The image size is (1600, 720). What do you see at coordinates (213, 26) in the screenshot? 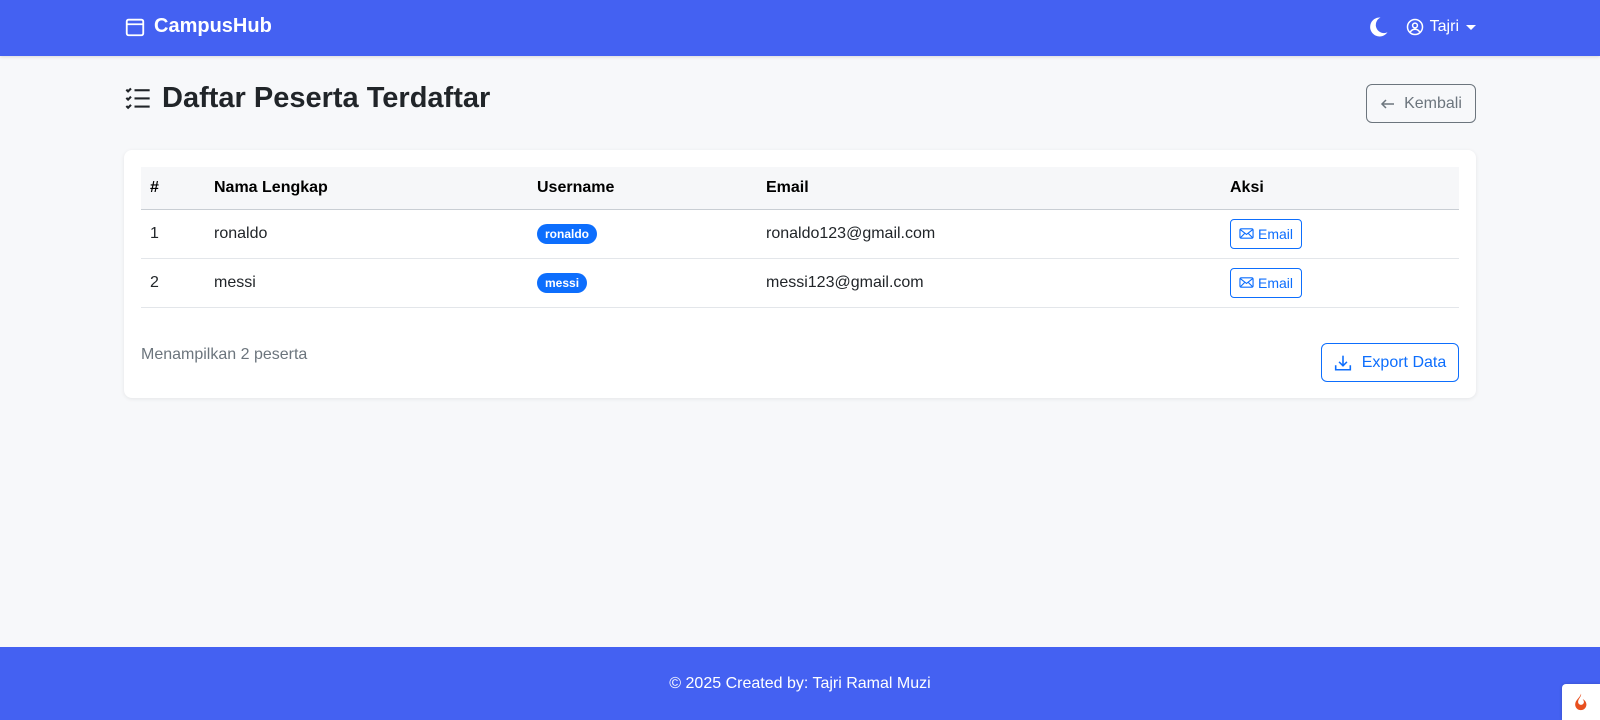
I see `brand-name: CampusHub` at bounding box center [213, 26].